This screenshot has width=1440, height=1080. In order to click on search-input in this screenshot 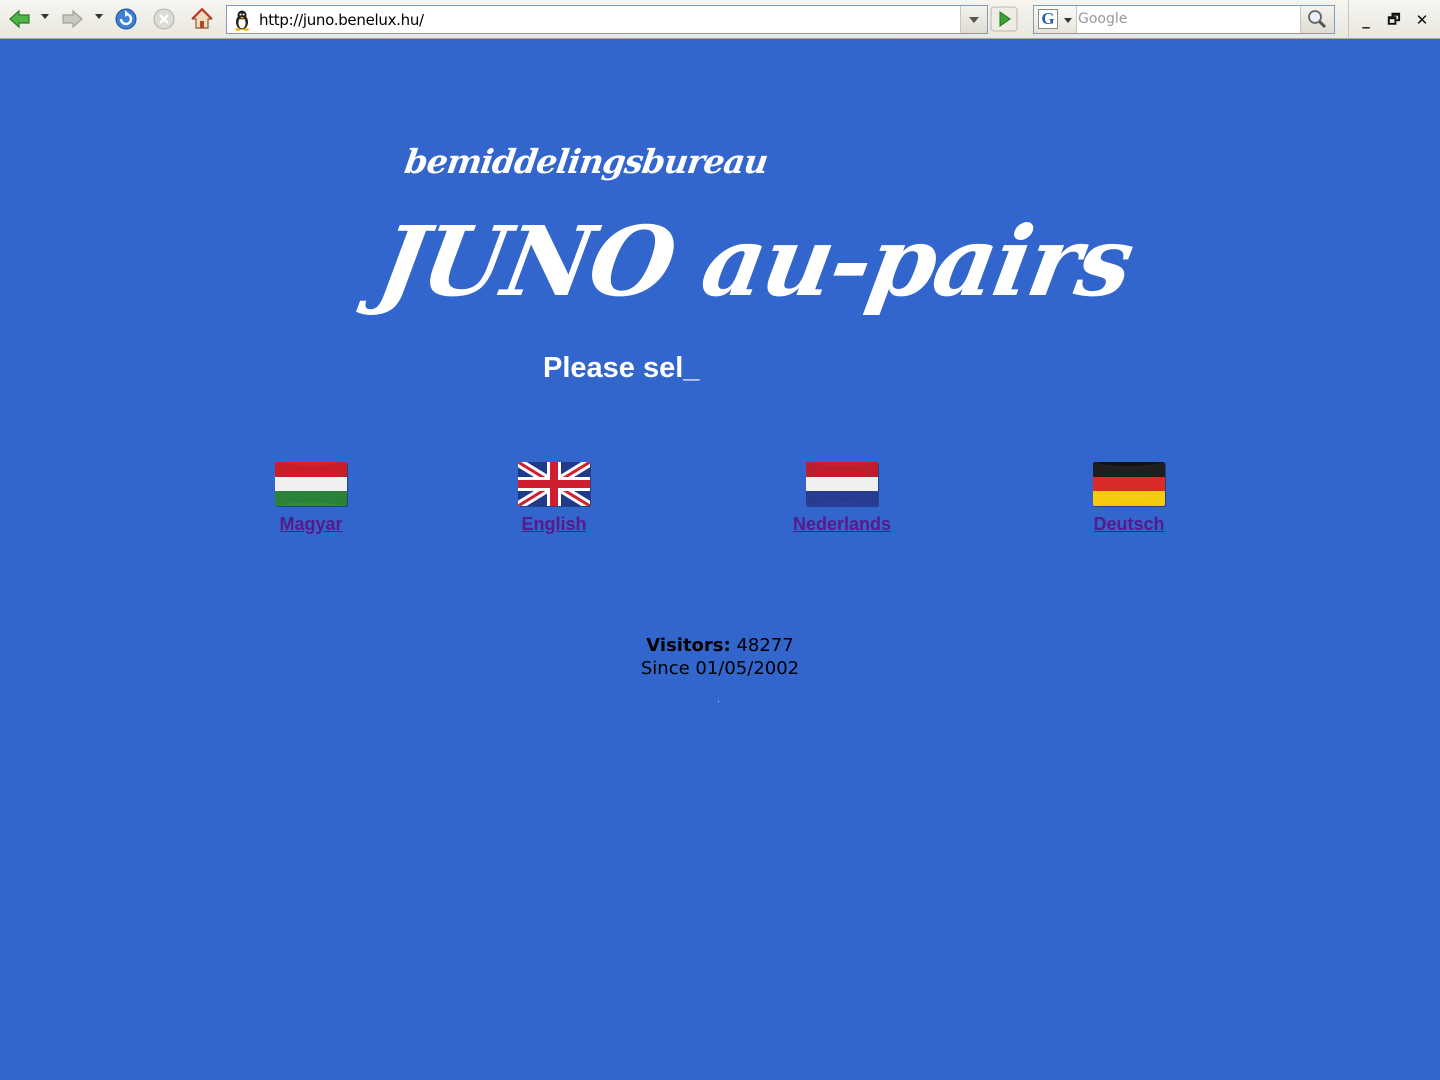, I will do `click(1188, 19)`.